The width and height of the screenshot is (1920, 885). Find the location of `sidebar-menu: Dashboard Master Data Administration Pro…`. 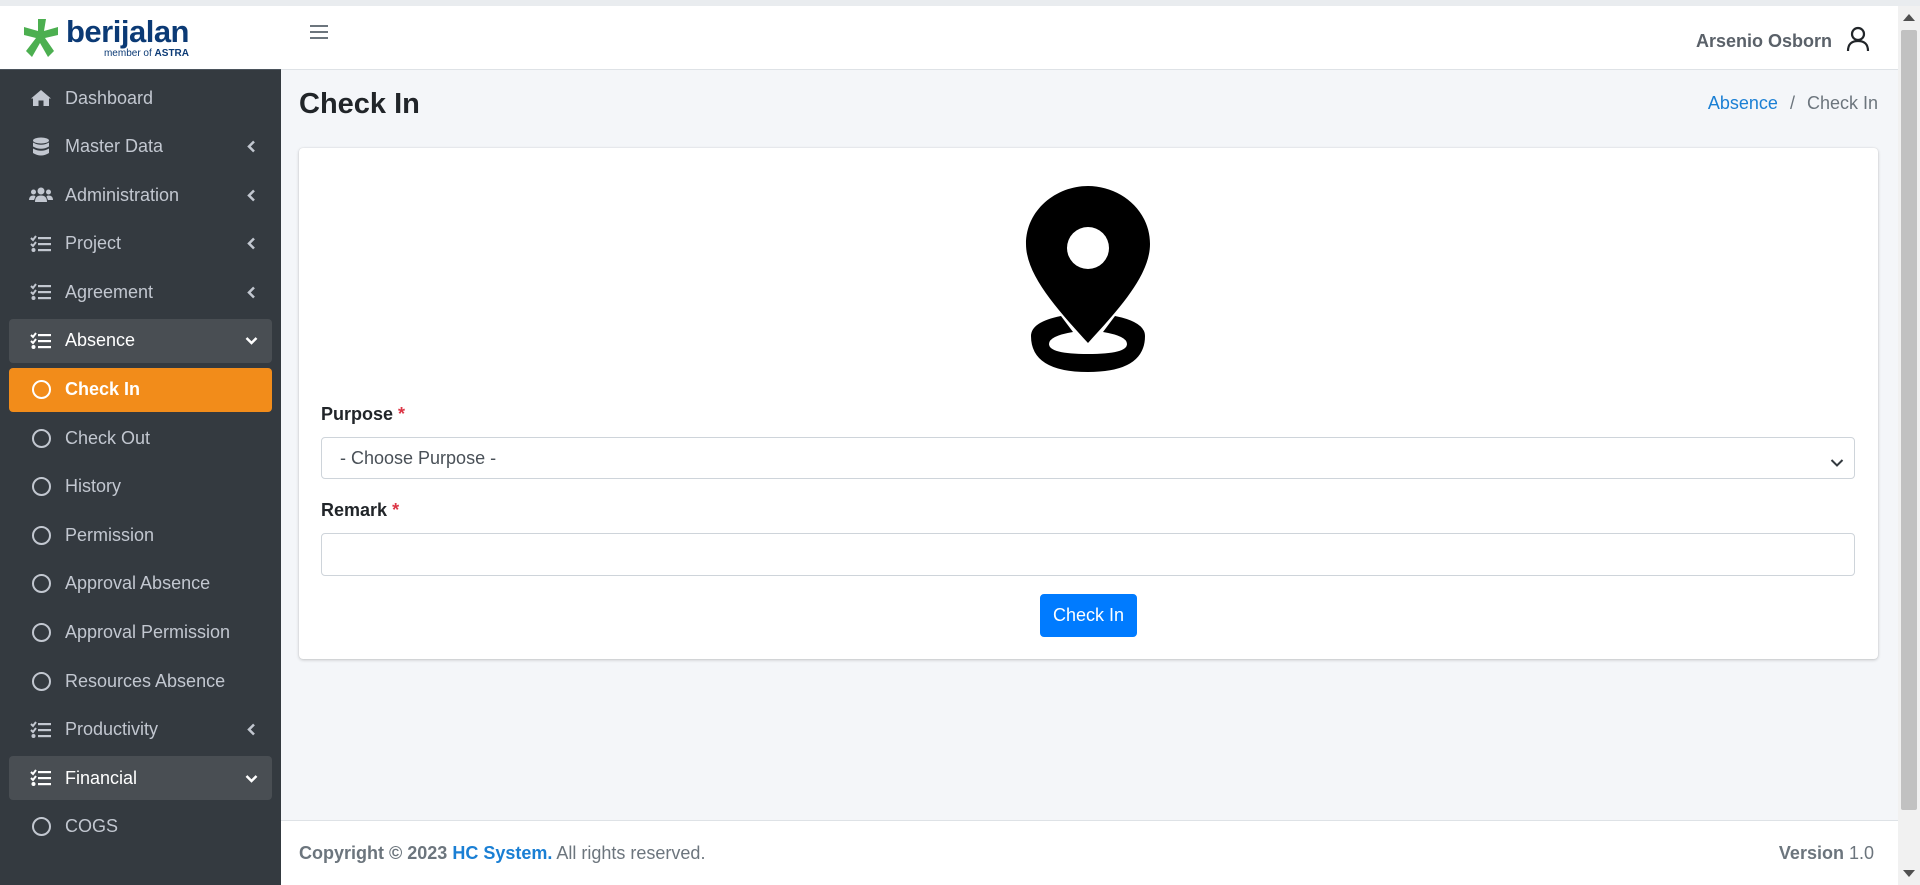

sidebar-menu: Dashboard Master Data Administration Pro… is located at coordinates (140, 459).